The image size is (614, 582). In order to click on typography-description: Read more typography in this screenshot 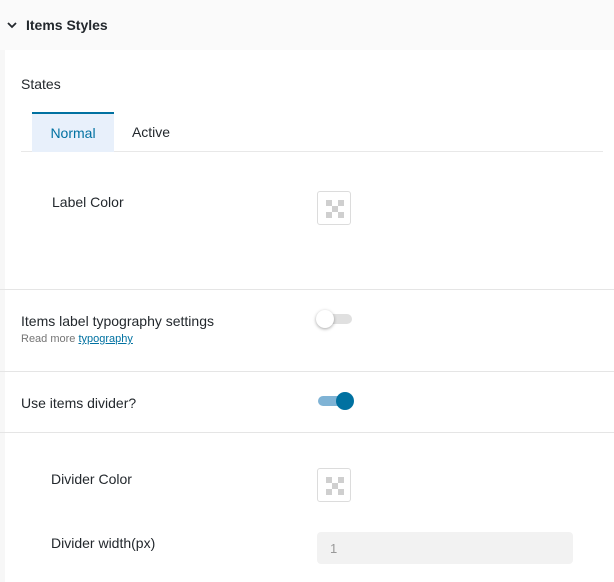, I will do `click(77, 339)`.